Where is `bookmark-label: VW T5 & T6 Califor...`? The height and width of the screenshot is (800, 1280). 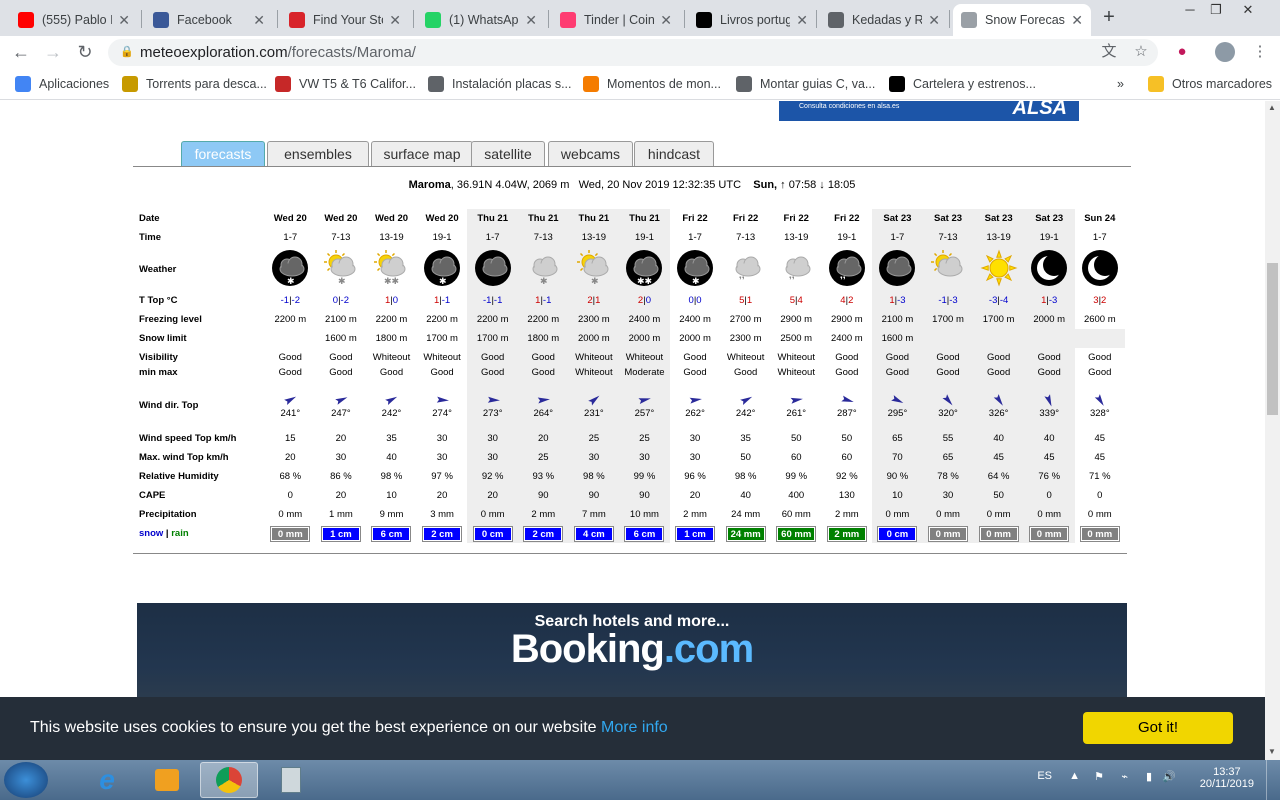
bookmark-label: VW T5 & T6 Califor... is located at coordinates (357, 84).